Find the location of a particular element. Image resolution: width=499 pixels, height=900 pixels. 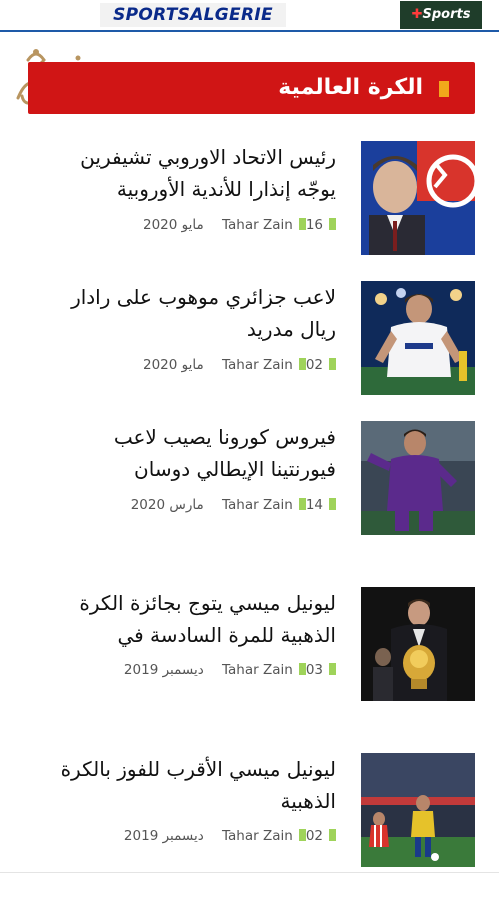

article-meta: Tahar Zain03 ديسمبر 2019 is located at coordinates (186, 670).